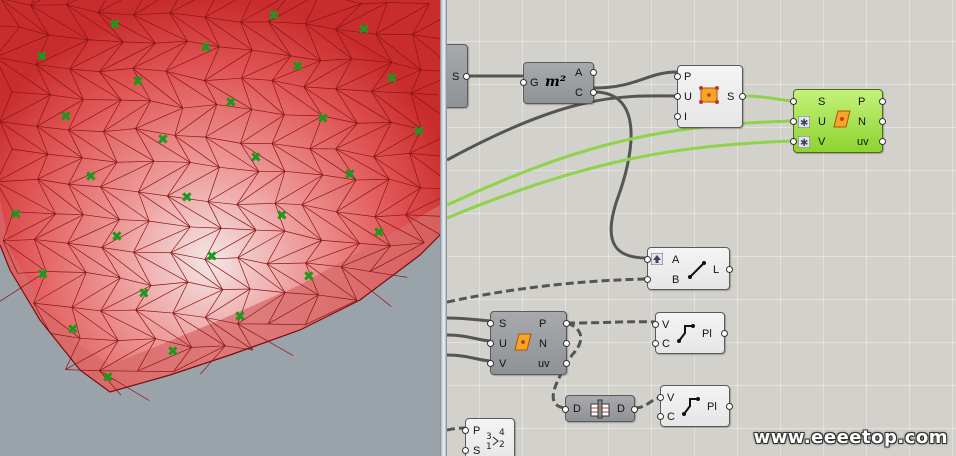 The width and height of the screenshot is (956, 456). I want to click on svg-text: 4, so click(502, 433).